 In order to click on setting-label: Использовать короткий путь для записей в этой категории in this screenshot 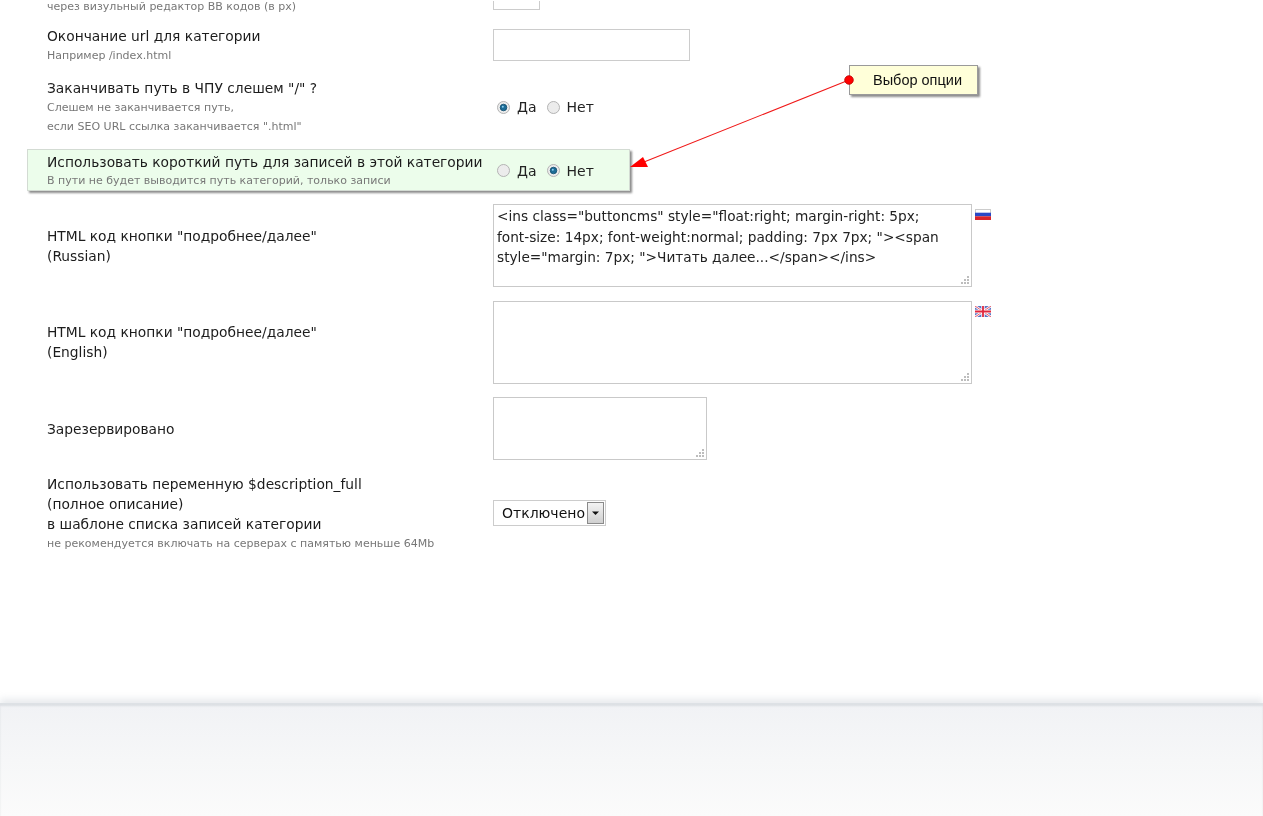, I will do `click(265, 162)`.